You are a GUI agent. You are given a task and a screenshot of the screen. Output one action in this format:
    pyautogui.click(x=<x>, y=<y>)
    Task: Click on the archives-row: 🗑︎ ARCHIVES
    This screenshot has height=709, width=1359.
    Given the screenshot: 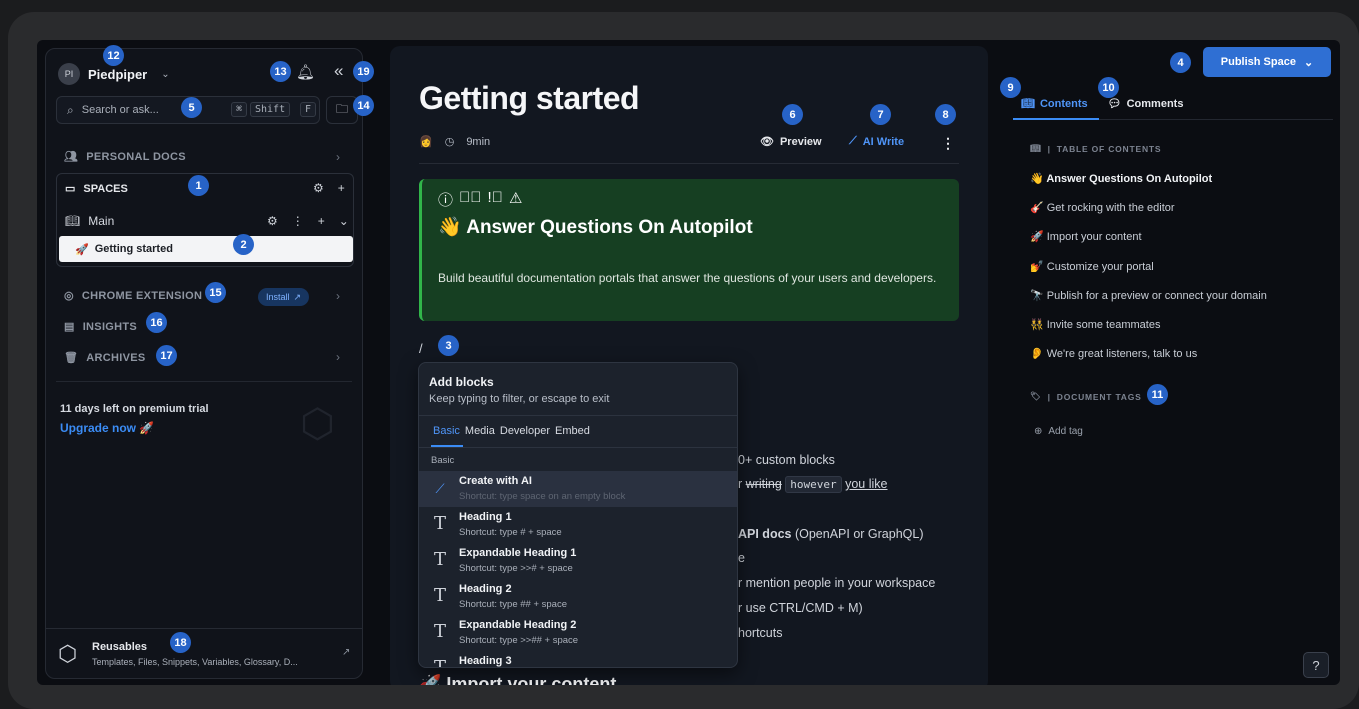 What is the action you would take?
    pyautogui.click(x=105, y=358)
    